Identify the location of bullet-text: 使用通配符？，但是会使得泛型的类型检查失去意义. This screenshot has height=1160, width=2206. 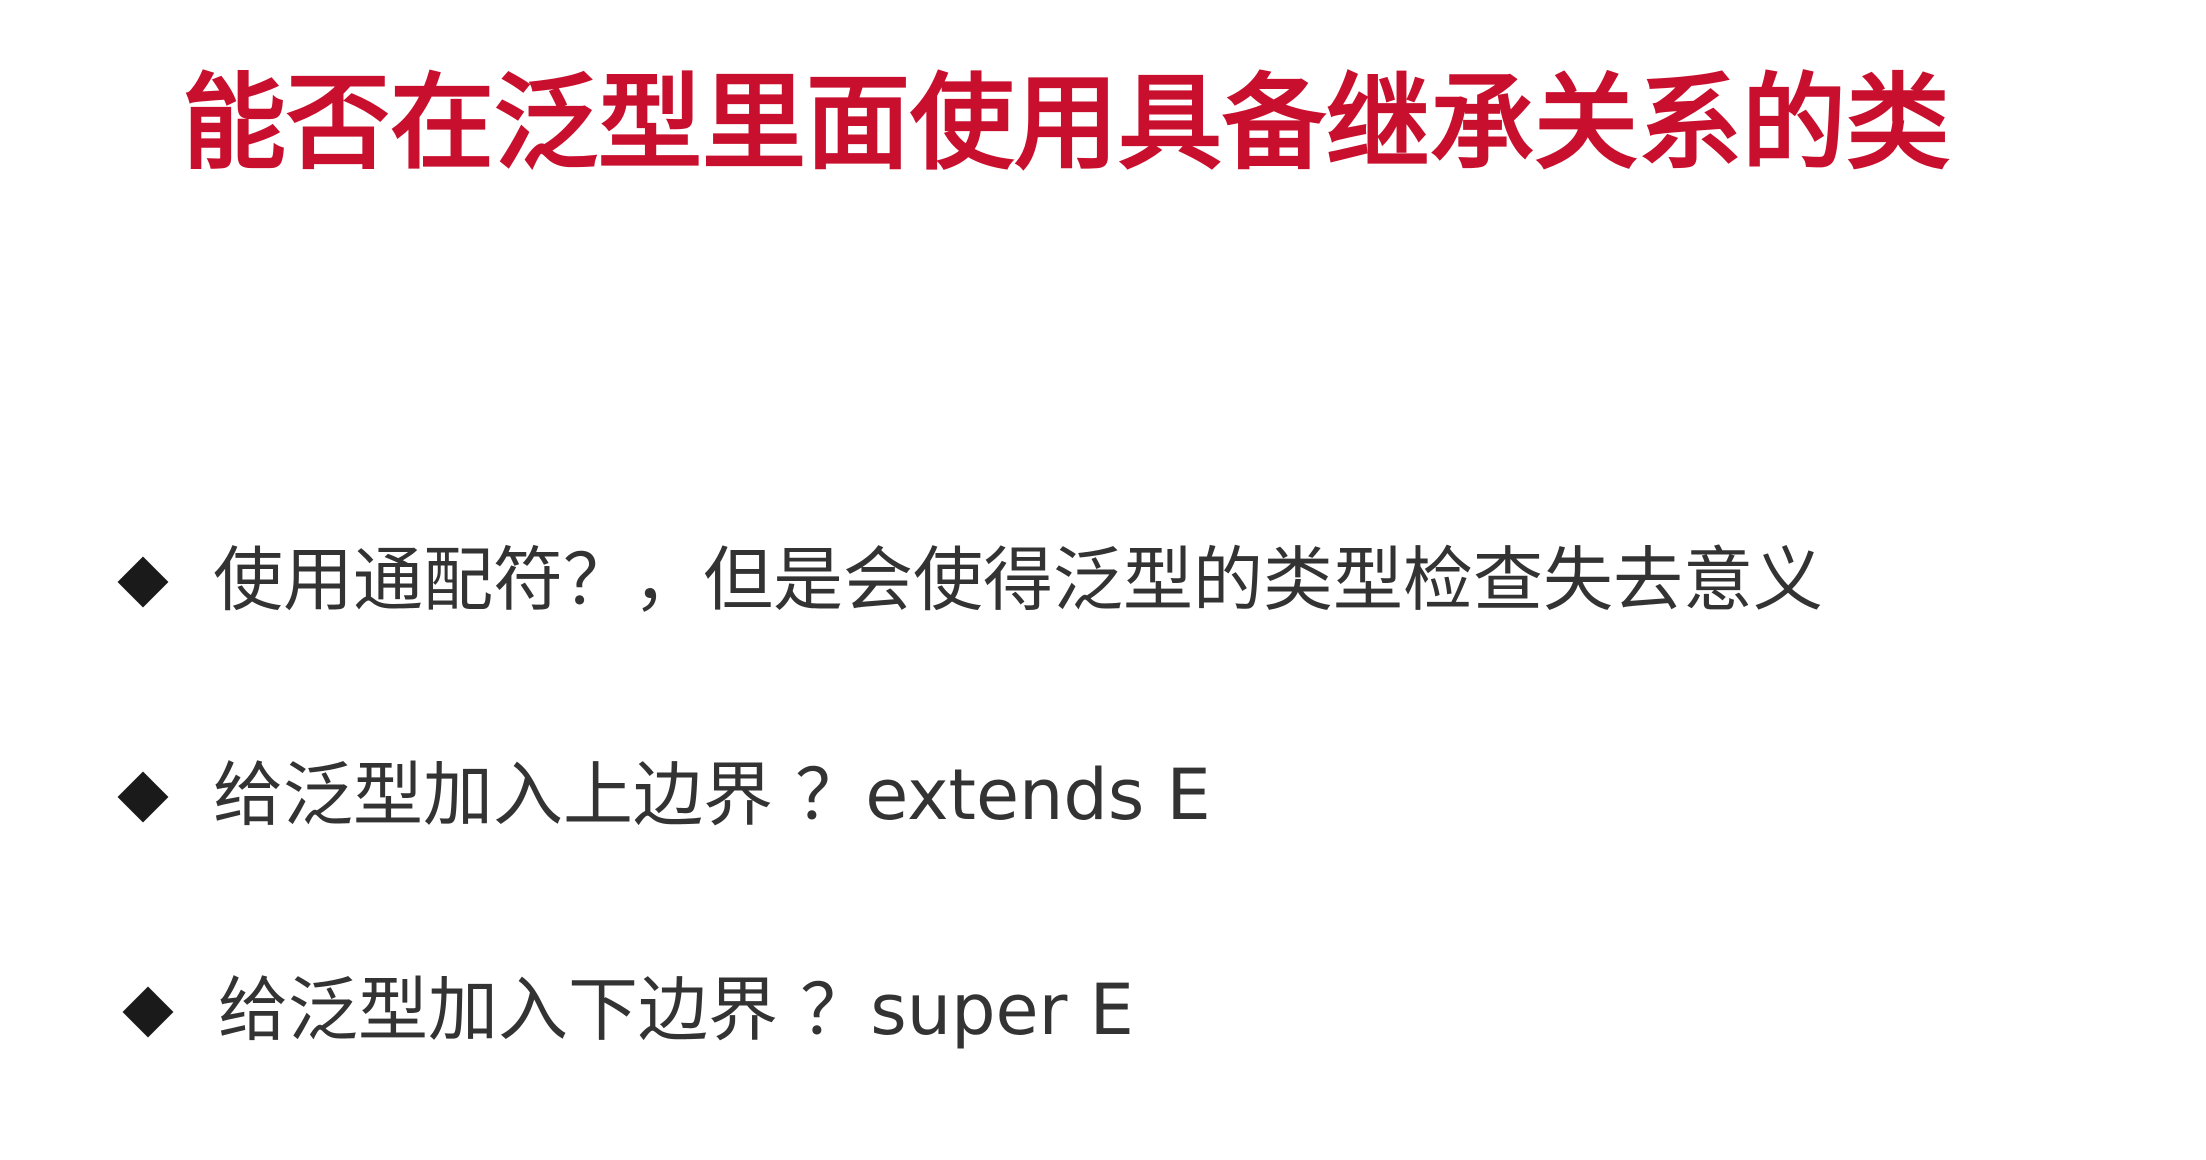
(1018, 580).